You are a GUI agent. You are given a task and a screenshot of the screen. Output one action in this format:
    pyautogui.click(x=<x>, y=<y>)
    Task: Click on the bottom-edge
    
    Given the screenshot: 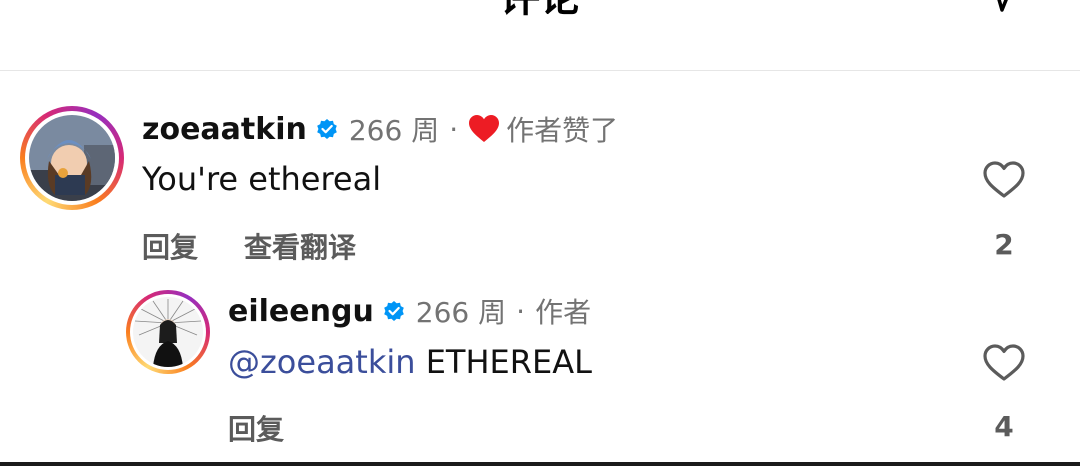 What is the action you would take?
    pyautogui.click(x=540, y=464)
    